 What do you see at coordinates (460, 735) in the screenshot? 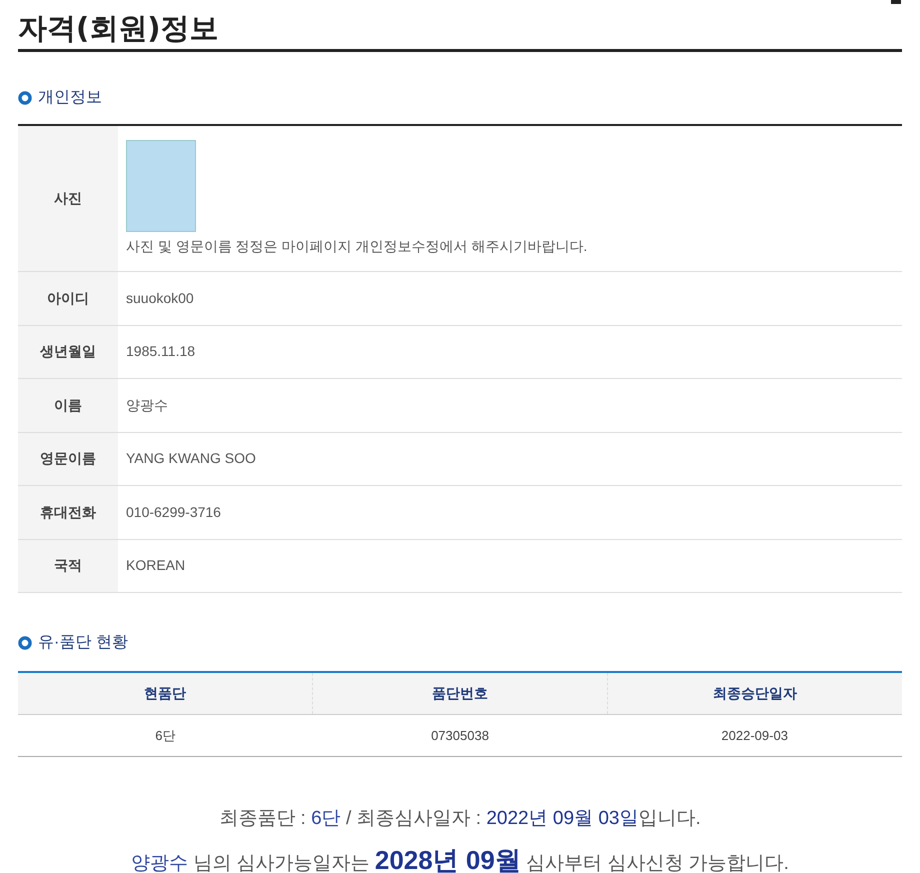
I see `table-cell-text: 07305038` at bounding box center [460, 735].